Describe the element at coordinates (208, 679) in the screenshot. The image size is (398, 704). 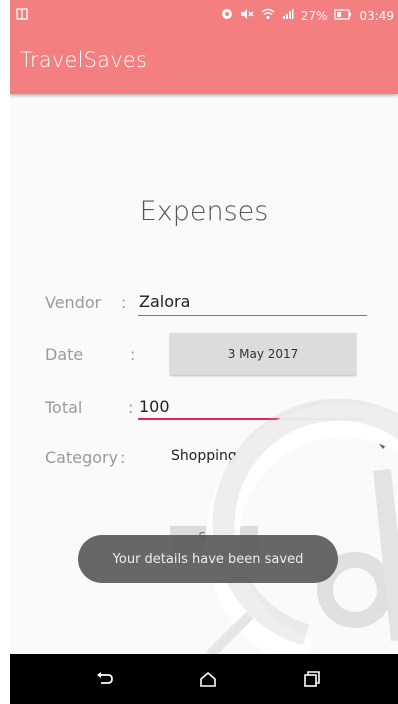
I see `home-icon` at that location.